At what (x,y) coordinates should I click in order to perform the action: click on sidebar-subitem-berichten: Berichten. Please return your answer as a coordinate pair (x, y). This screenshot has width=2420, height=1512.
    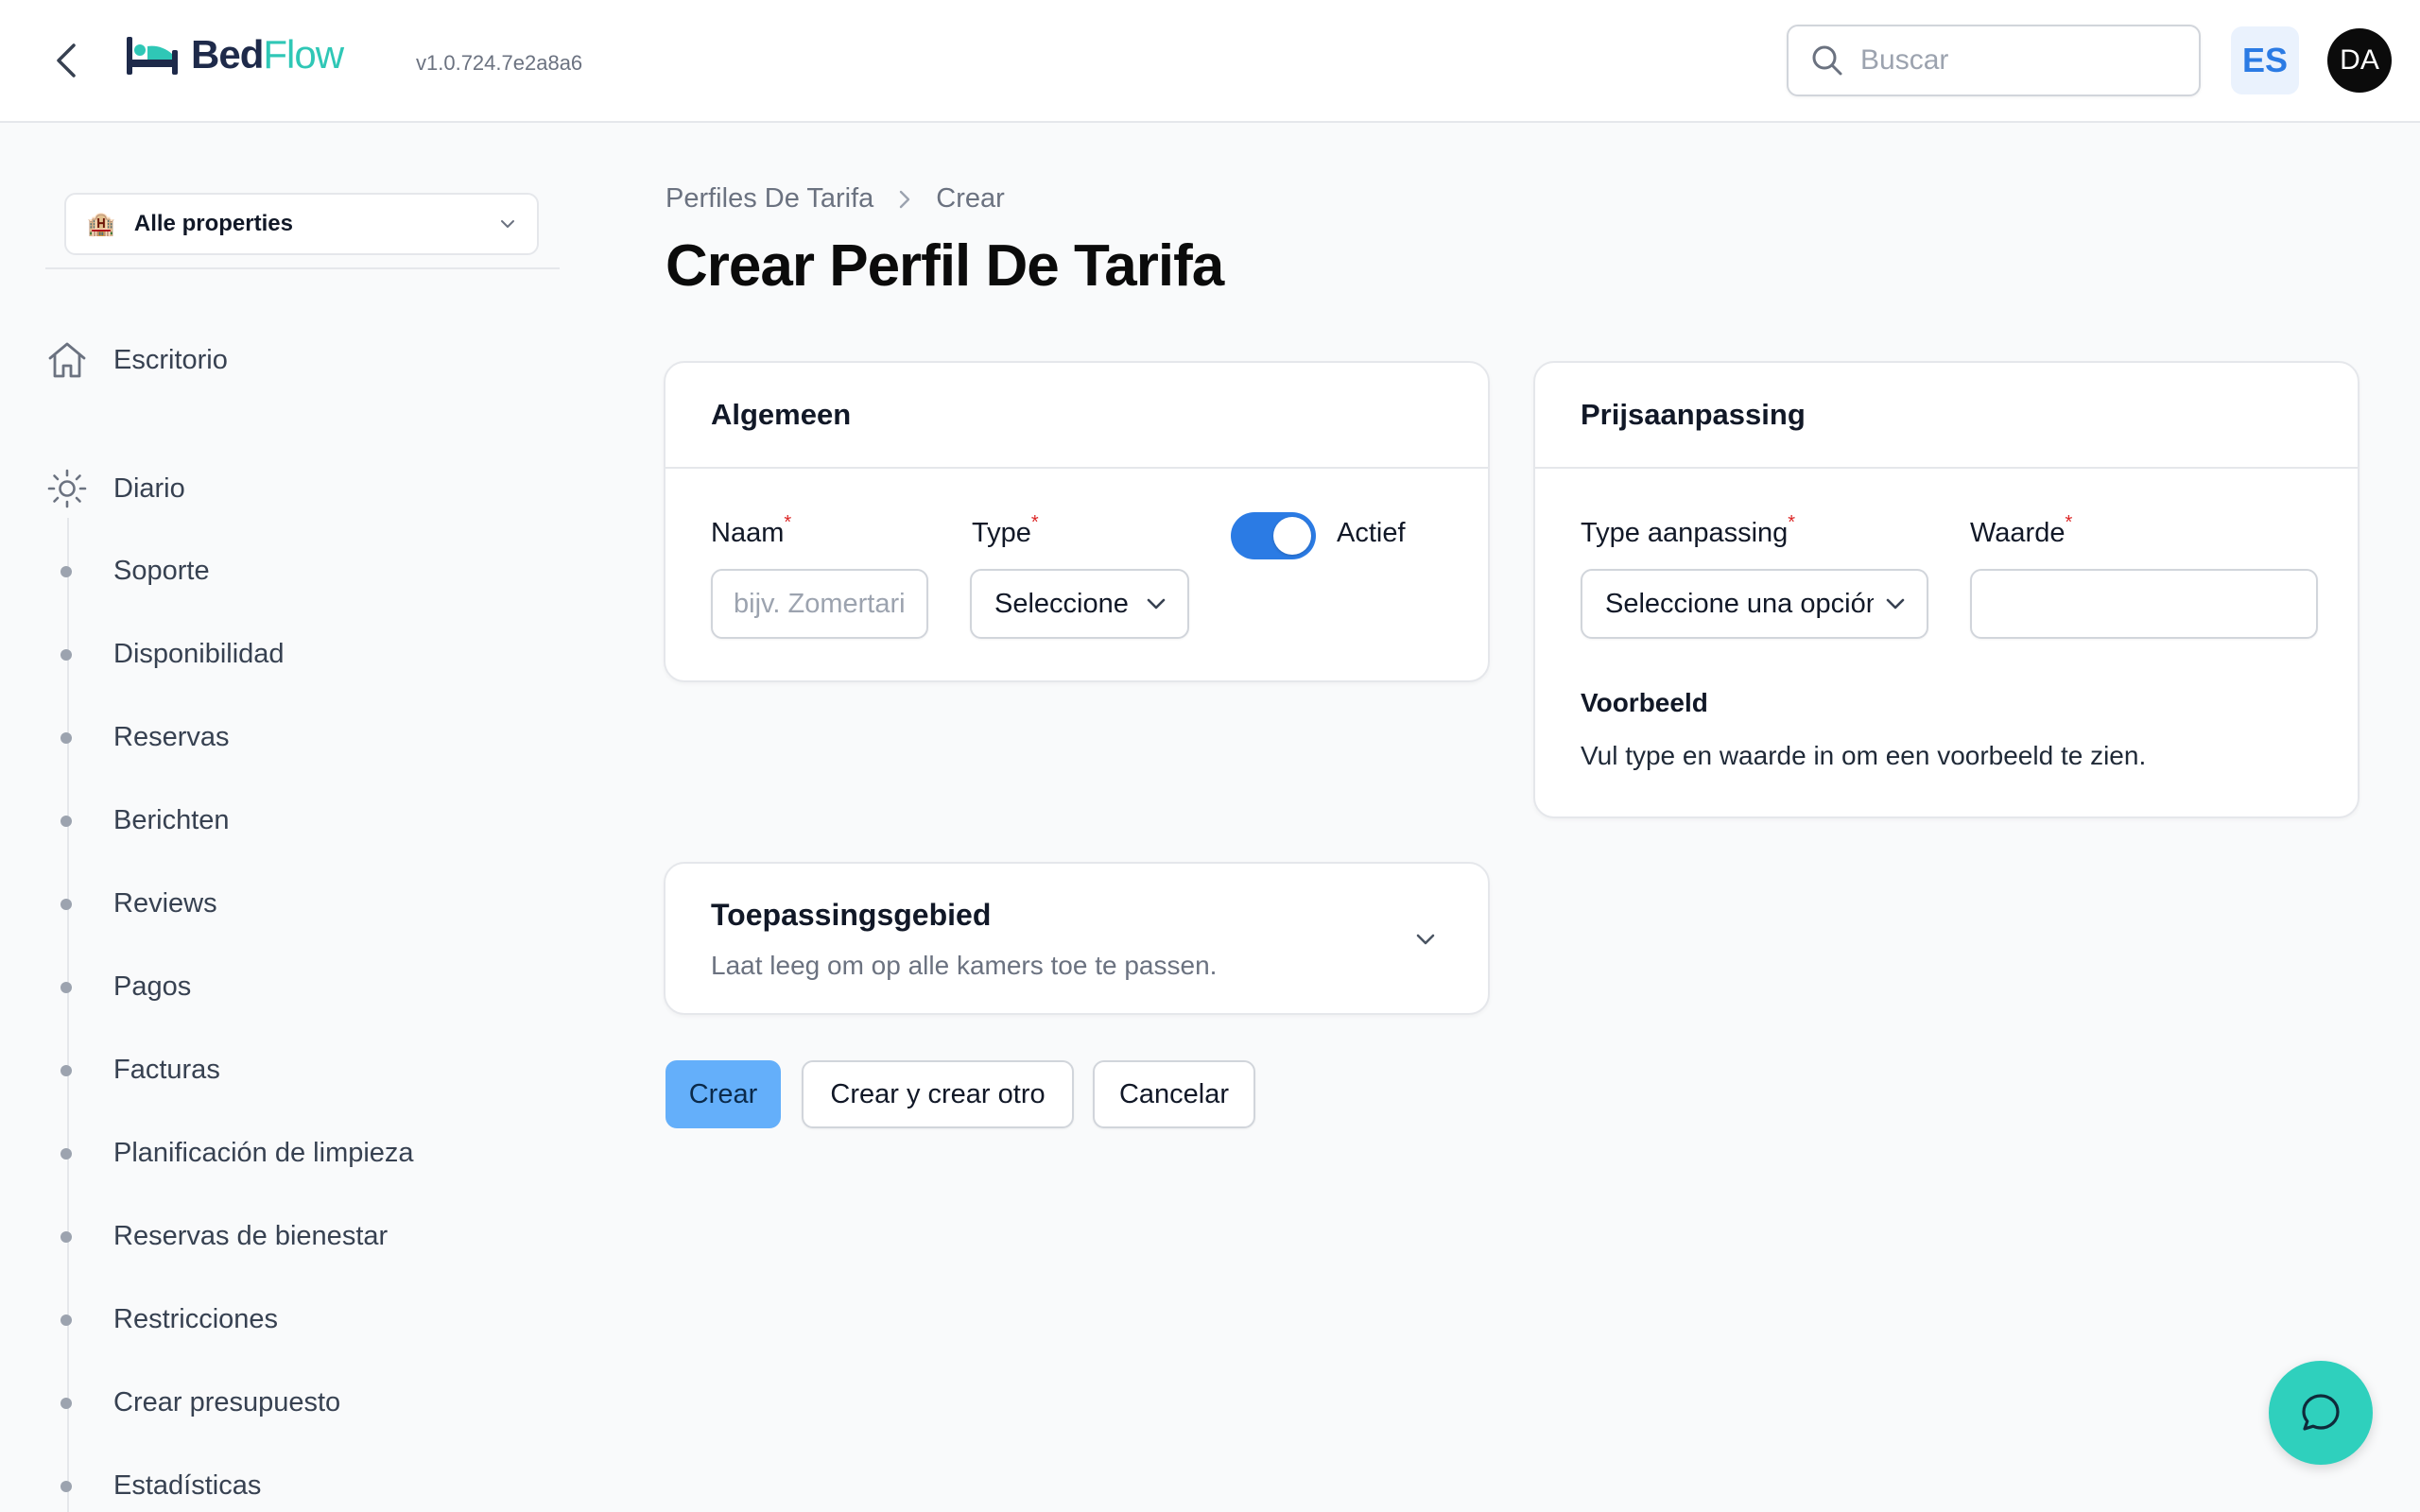
    Looking at the image, I should click on (145, 820).